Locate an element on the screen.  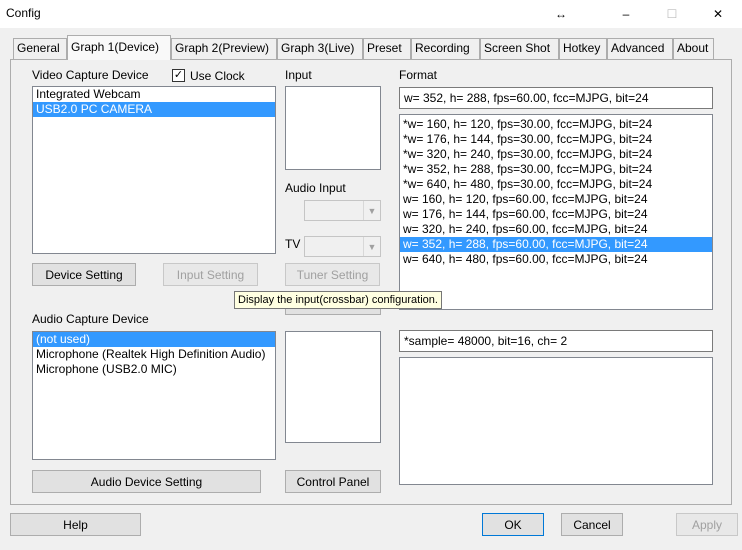
device-setting-button: Device Setting is located at coordinates (84, 274).